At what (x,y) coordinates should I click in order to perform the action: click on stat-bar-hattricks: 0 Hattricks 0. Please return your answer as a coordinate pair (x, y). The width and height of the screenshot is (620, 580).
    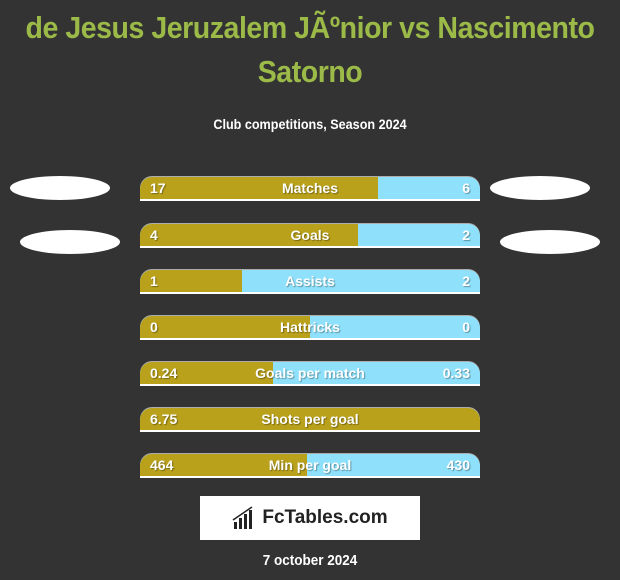
    Looking at the image, I should click on (310, 328).